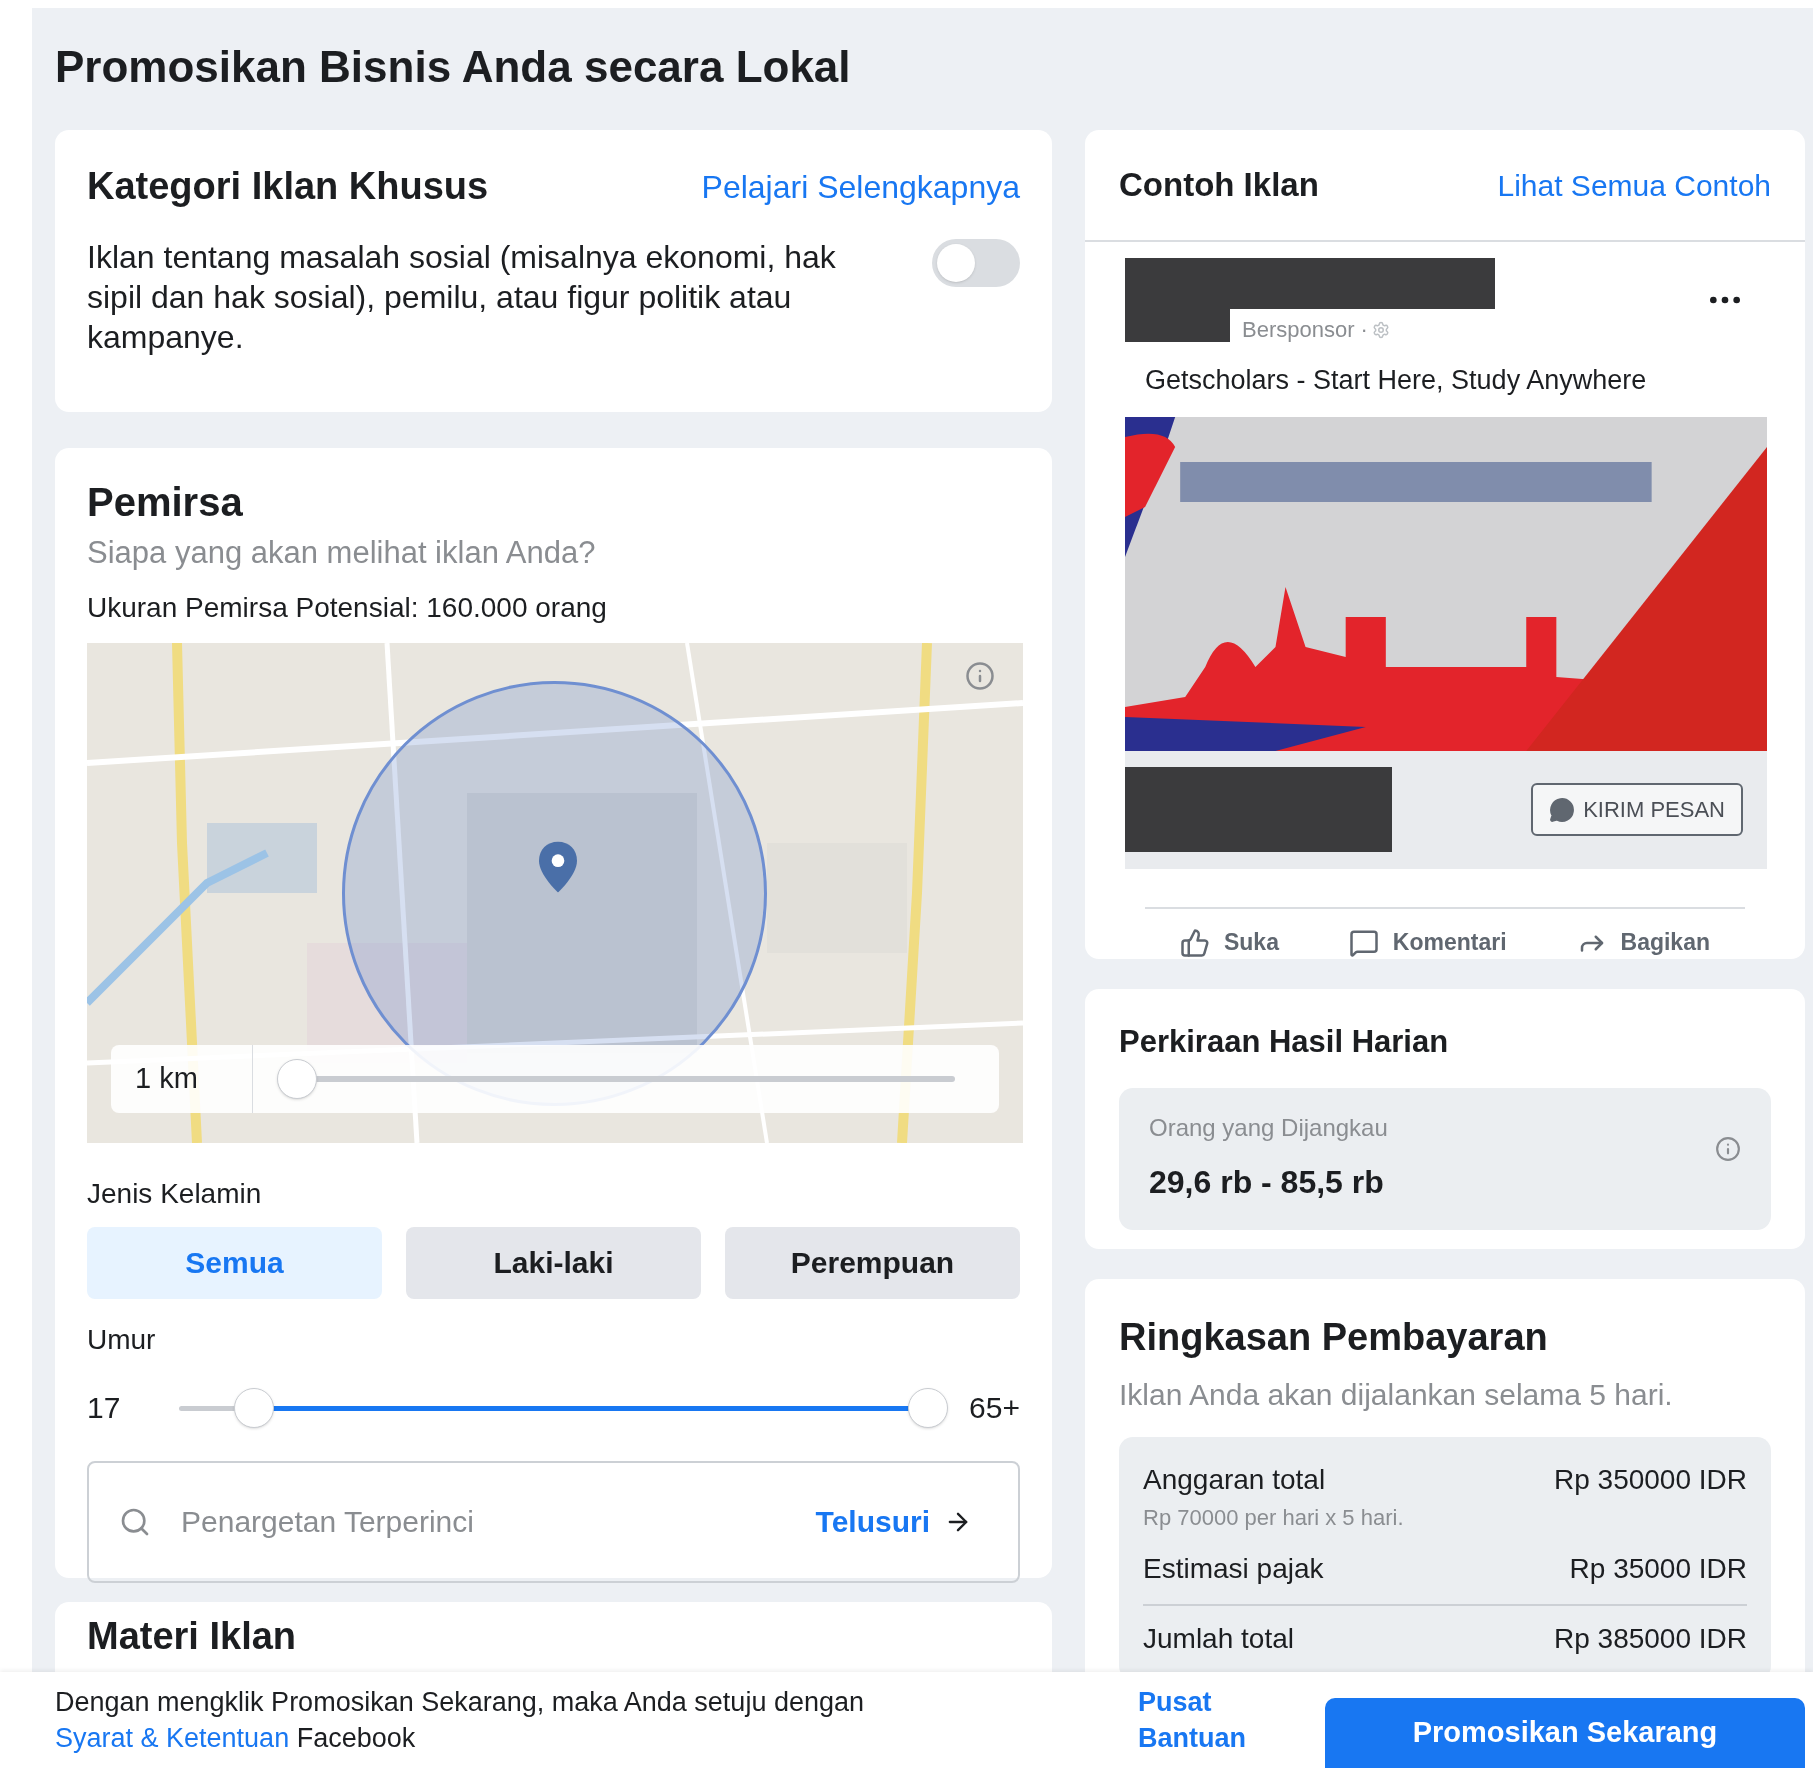 The width and height of the screenshot is (1813, 1768). I want to click on post-action-button: Suka, so click(1229, 942).